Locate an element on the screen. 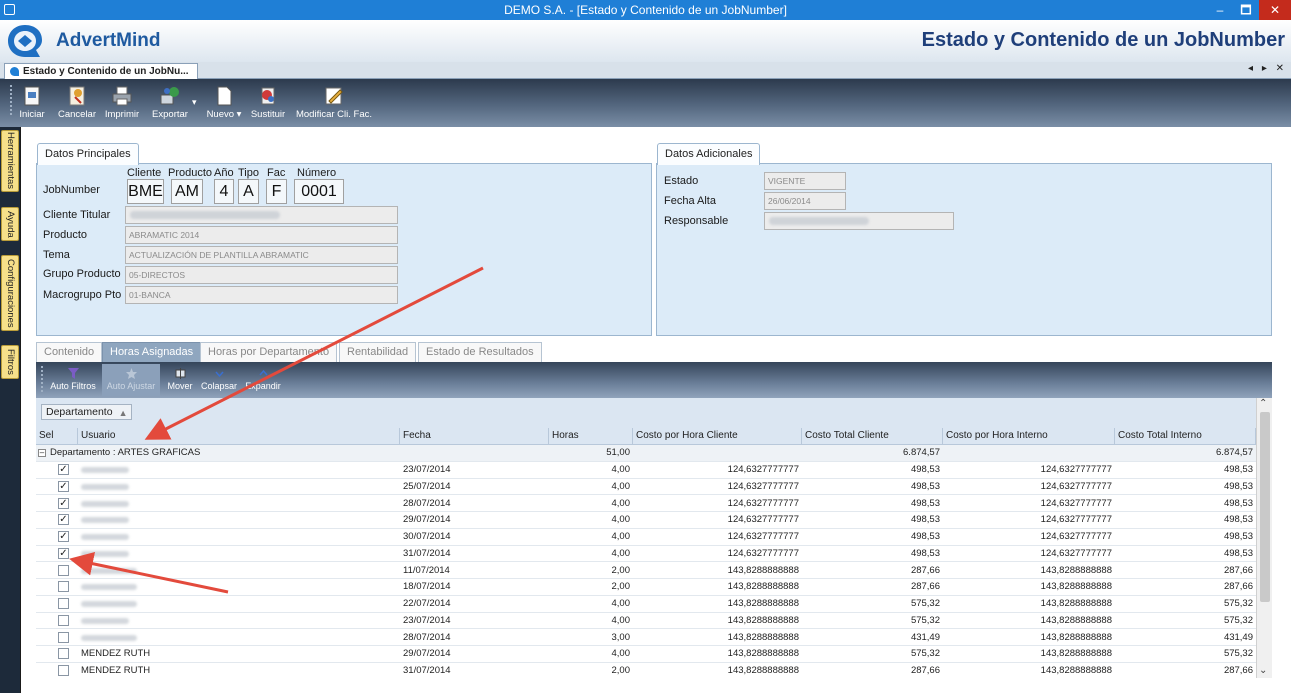  responsable-field is located at coordinates (859, 221).